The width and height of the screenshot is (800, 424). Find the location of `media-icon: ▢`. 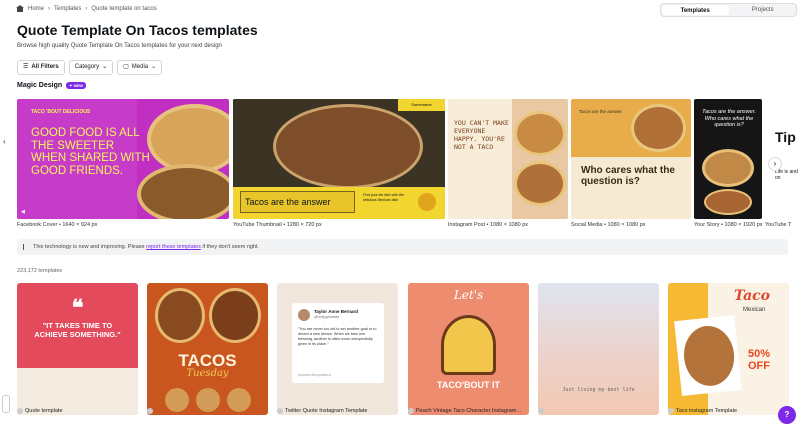

media-icon: ▢ is located at coordinates (126, 67).